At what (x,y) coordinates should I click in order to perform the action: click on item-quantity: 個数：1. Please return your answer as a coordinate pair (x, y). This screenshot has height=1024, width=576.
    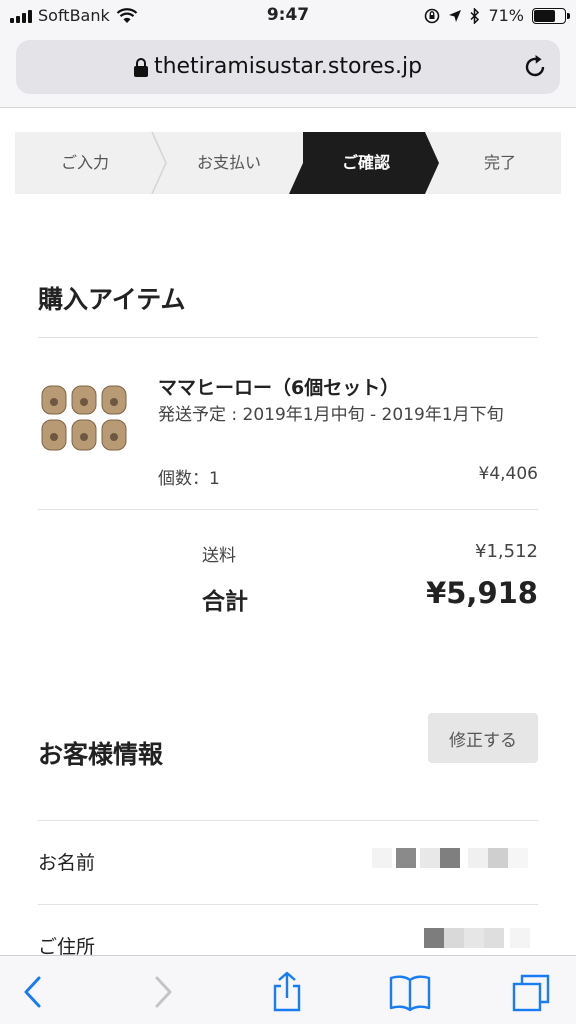
    Looking at the image, I should click on (189, 479).